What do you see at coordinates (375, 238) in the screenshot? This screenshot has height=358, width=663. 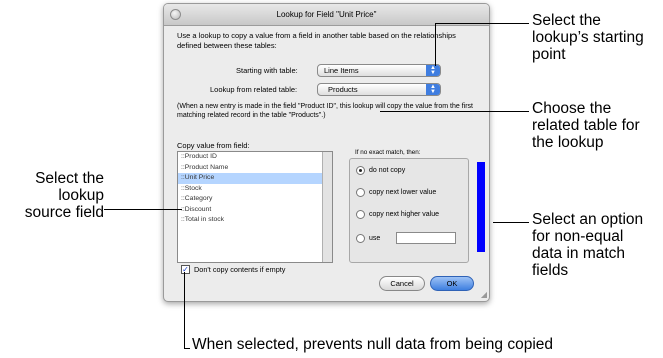 I see `option-label: use` at bounding box center [375, 238].